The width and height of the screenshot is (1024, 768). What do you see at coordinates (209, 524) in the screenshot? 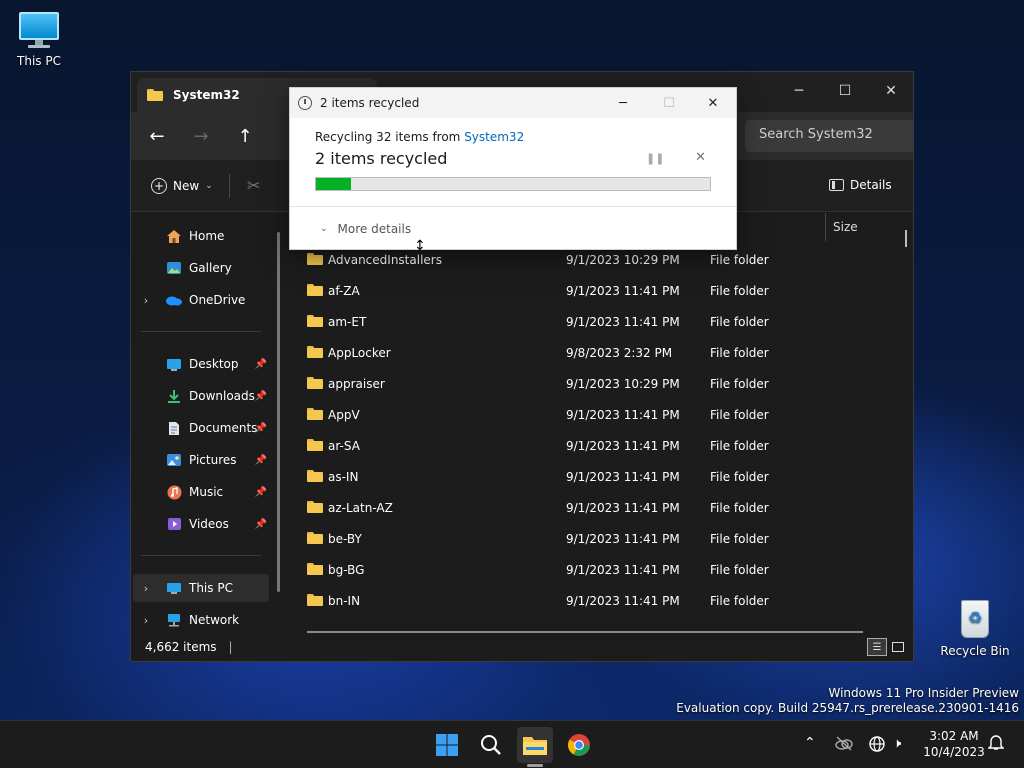
I see `sidebar-item-label: Videos` at bounding box center [209, 524].